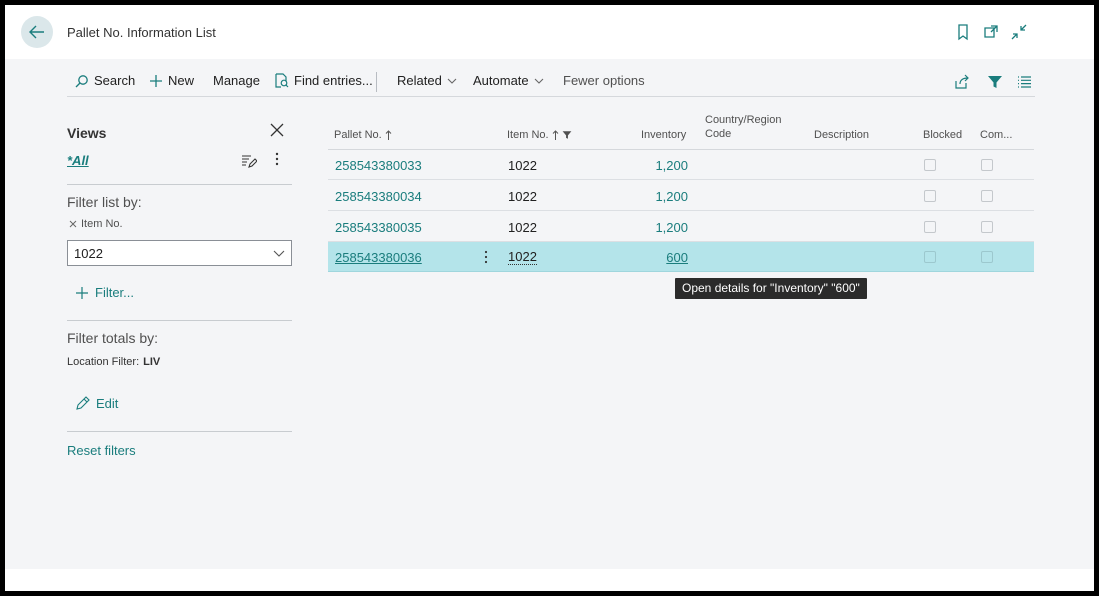 This screenshot has height=596, width=1099. I want to click on column-header-country-region-code: Country/Region Code, so click(743, 127).